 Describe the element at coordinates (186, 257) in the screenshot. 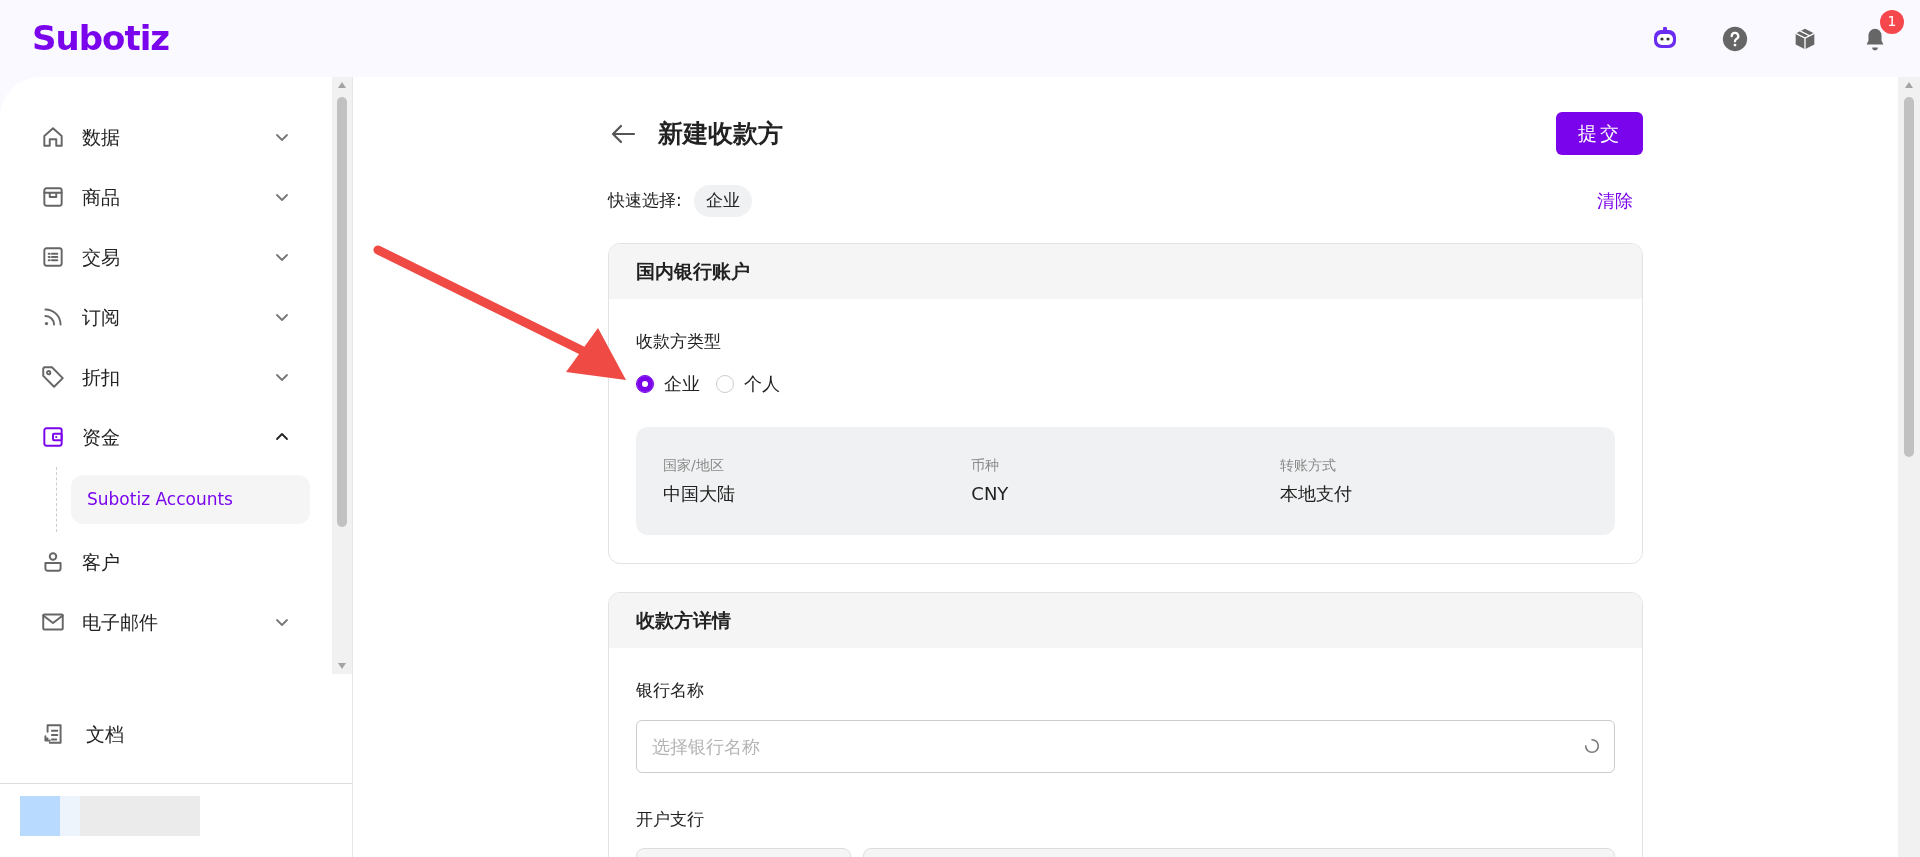

I see `sidebar-item: 交易` at that location.